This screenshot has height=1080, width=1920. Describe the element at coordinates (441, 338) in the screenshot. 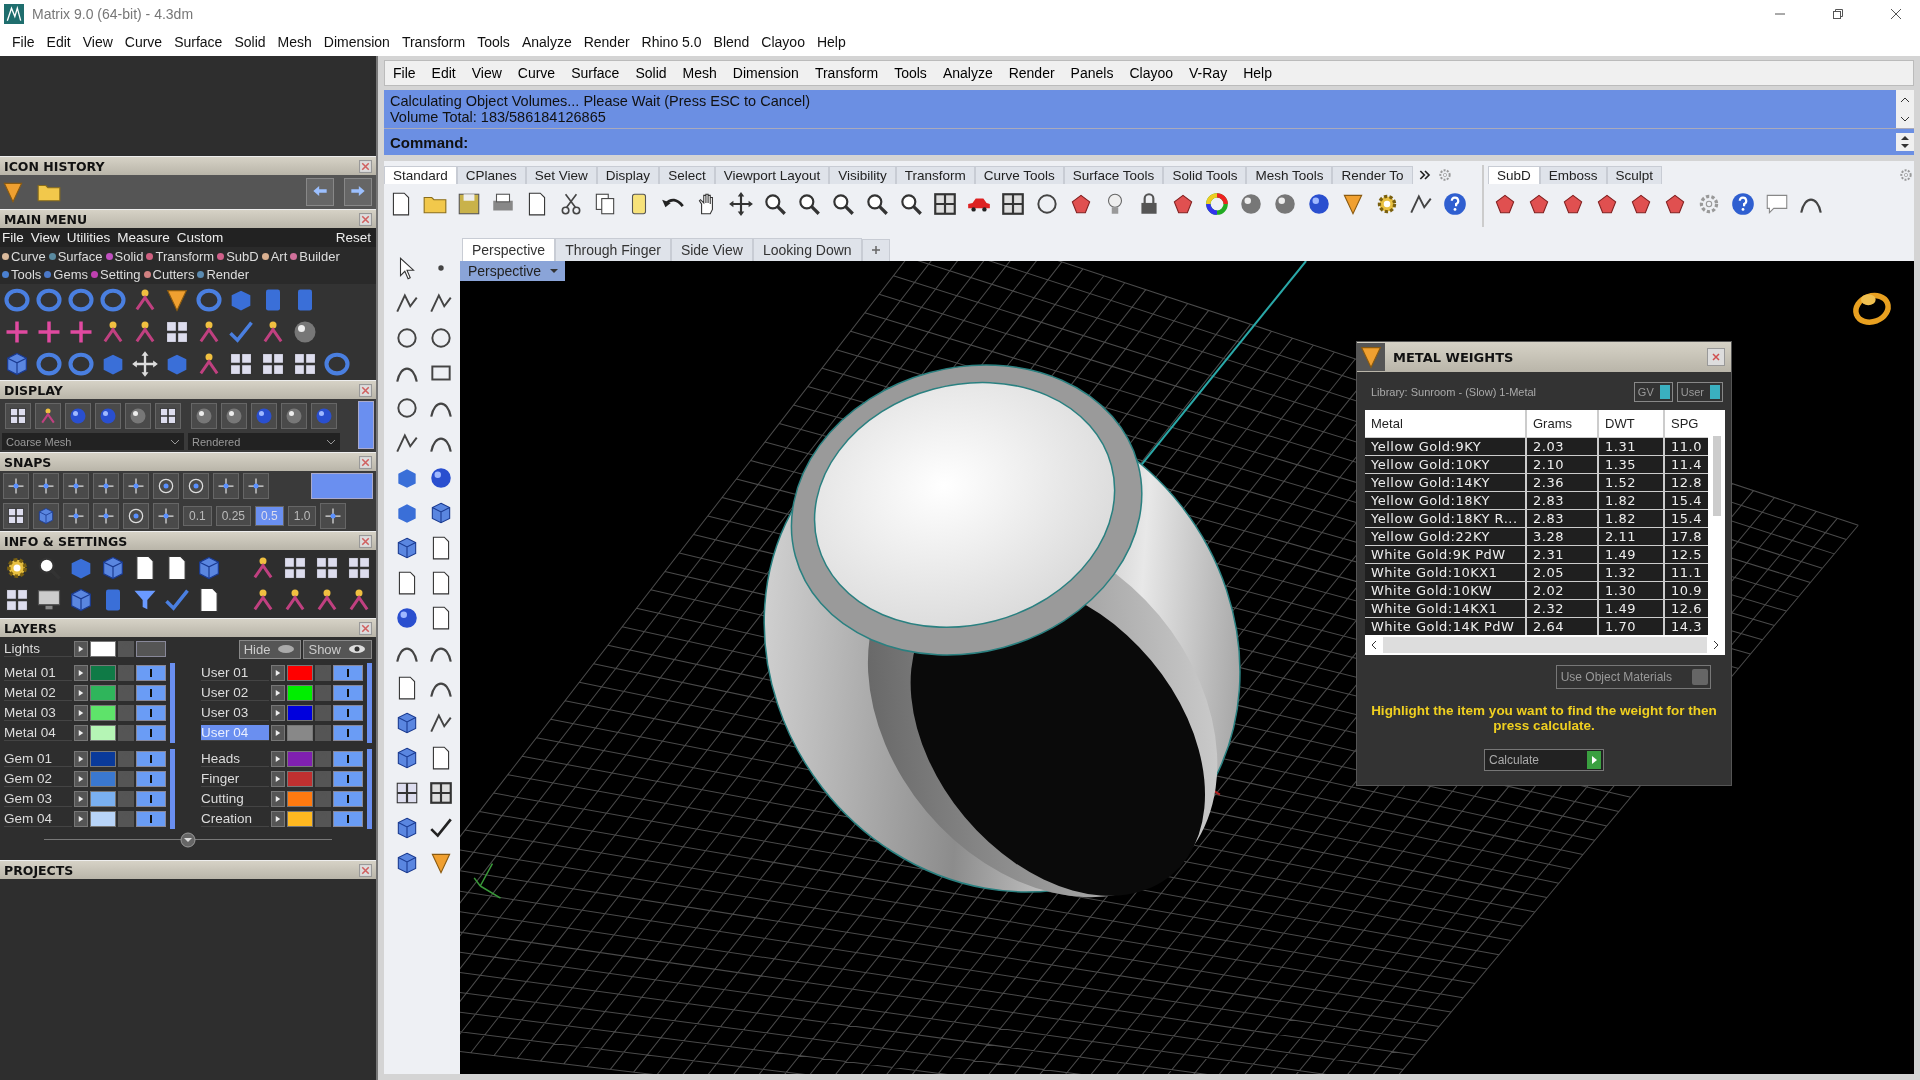

I see `circle-icon` at that location.